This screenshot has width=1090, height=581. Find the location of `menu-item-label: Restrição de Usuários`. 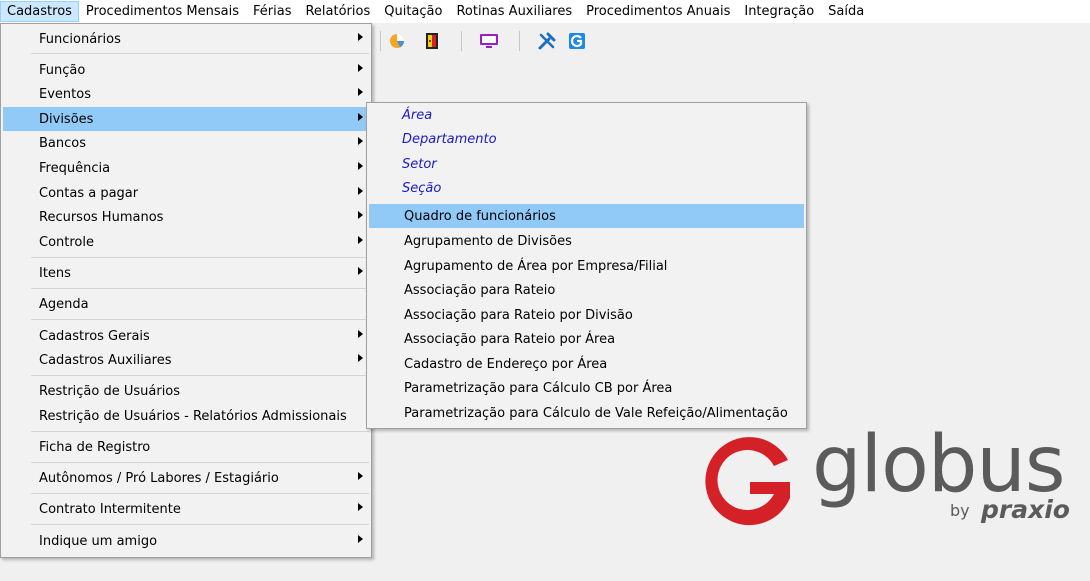

menu-item-label: Restrição de Usuários is located at coordinates (110, 391).